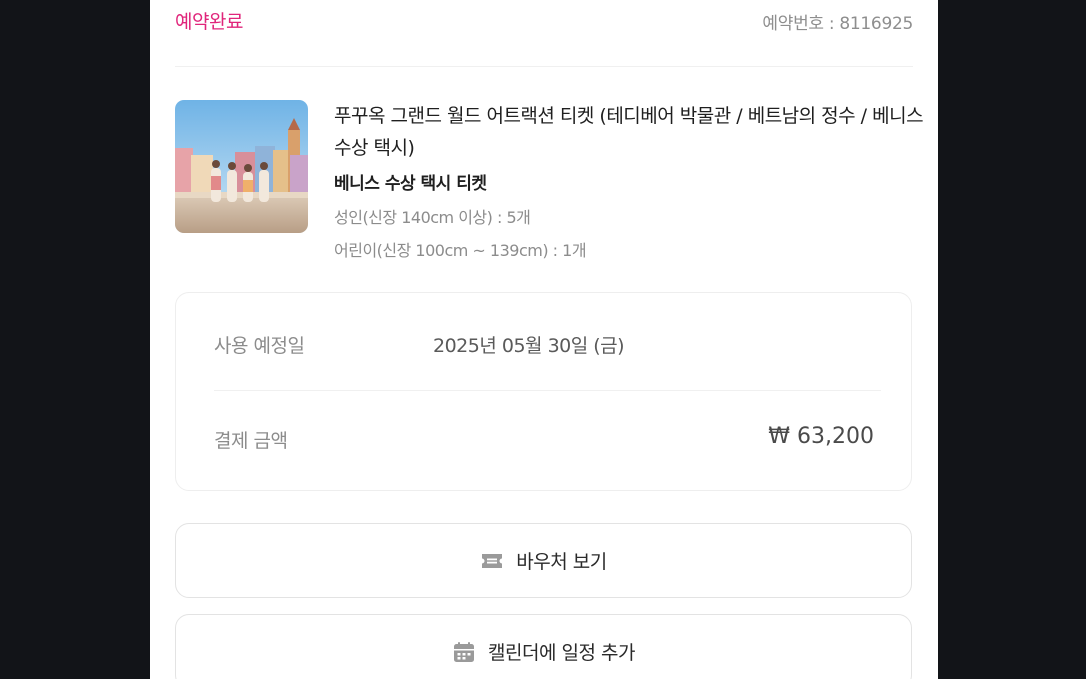 Image resolution: width=1086 pixels, height=679 pixels. What do you see at coordinates (464, 652) in the screenshot?
I see `calendar-icon` at bounding box center [464, 652].